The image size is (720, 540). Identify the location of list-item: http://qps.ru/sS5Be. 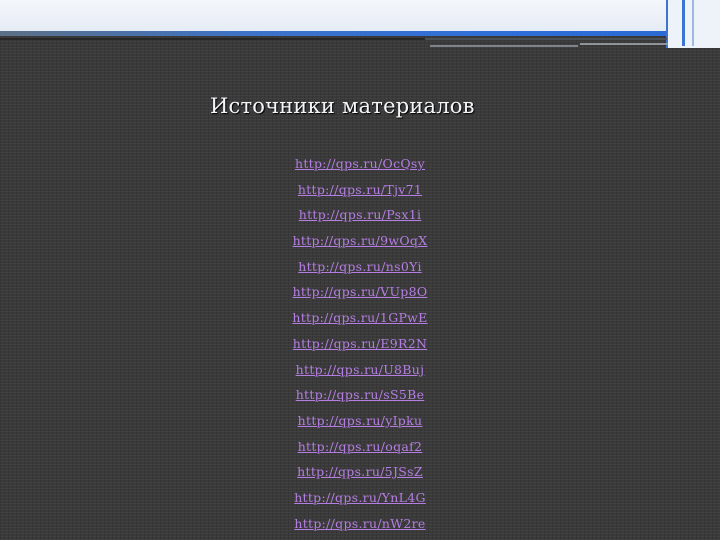
(360, 394).